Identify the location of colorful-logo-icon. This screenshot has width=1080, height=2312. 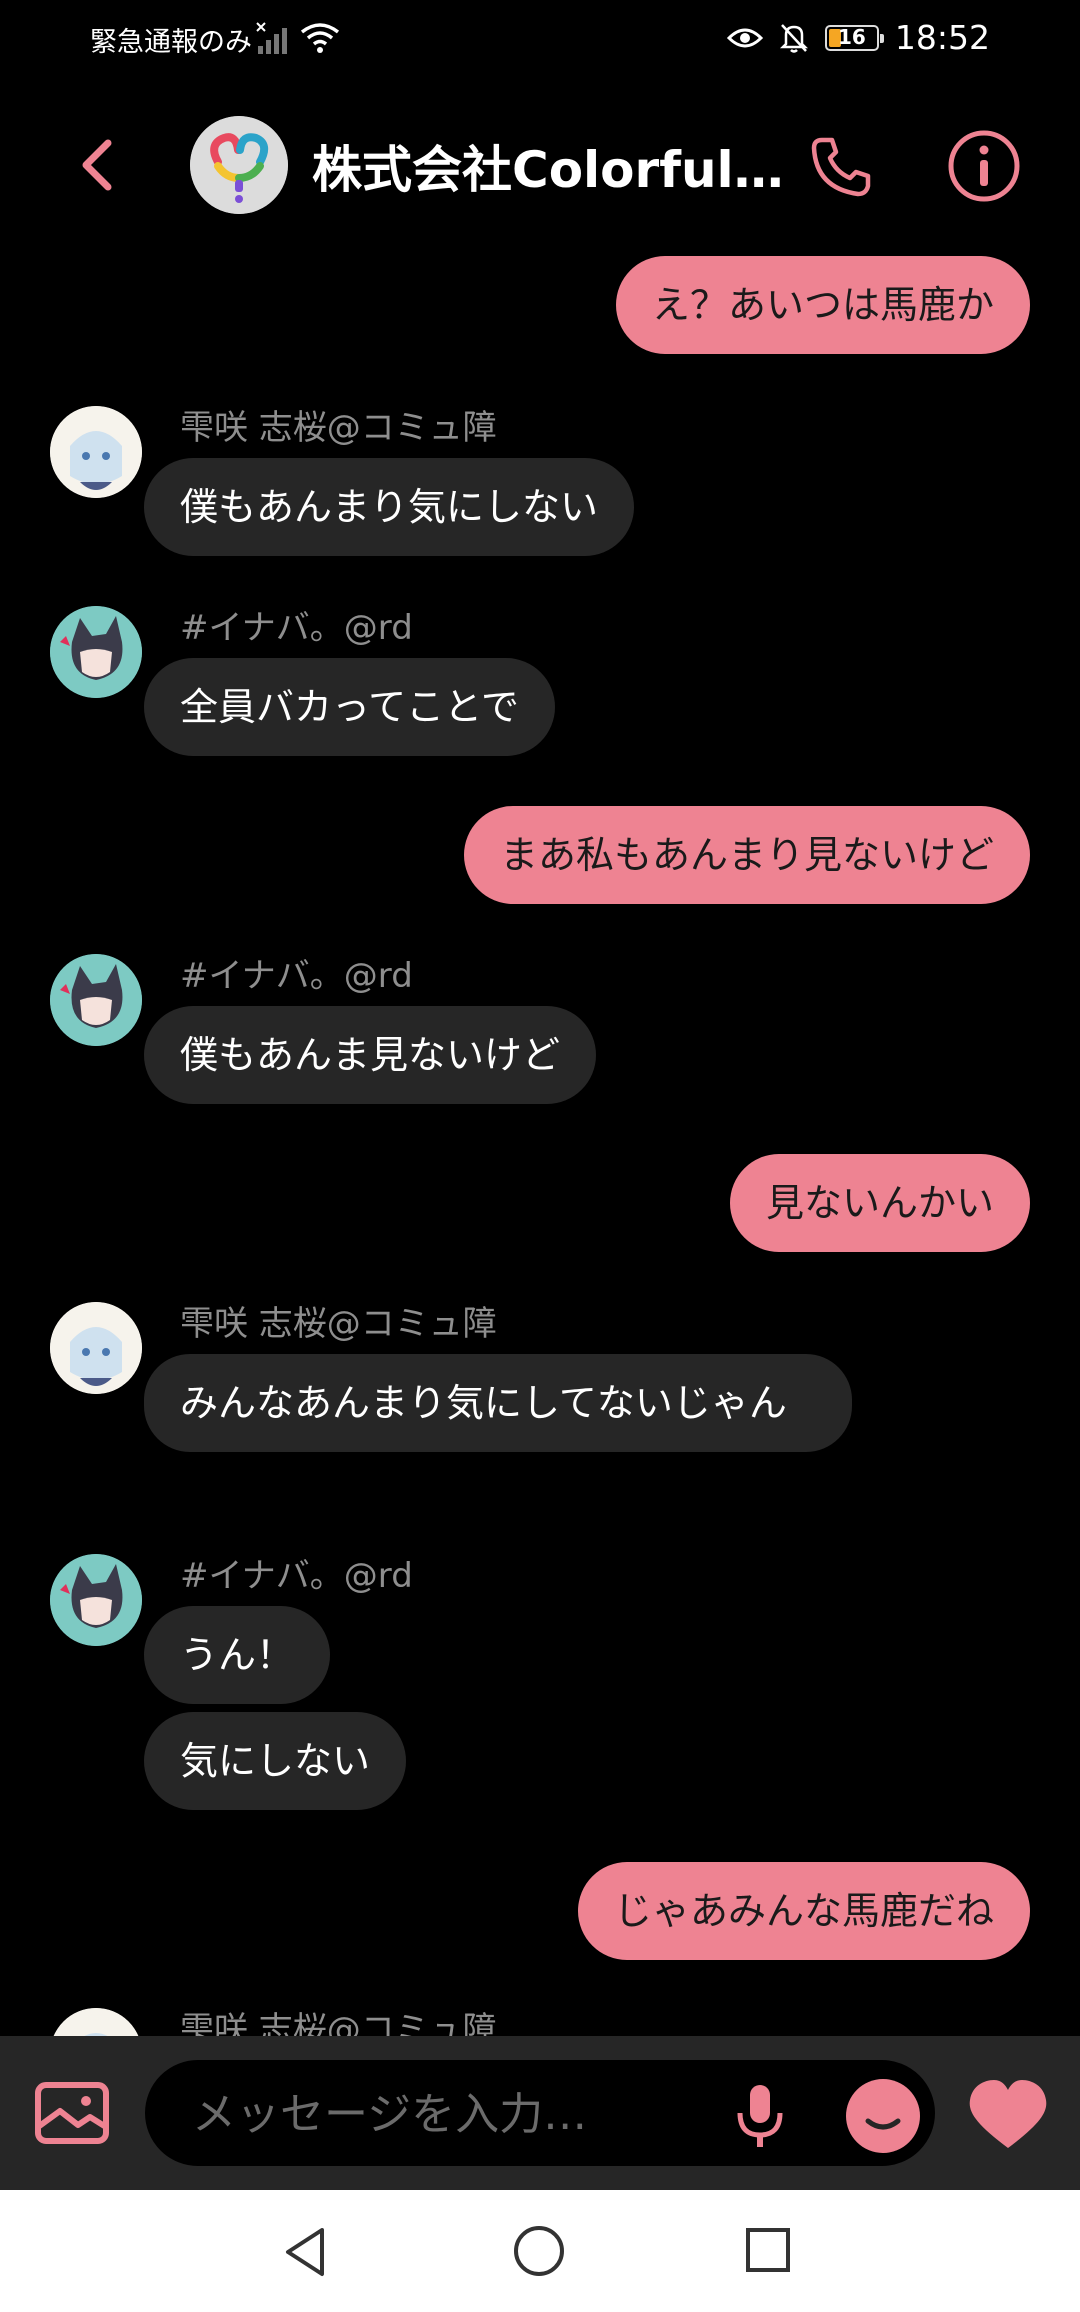
(239, 165).